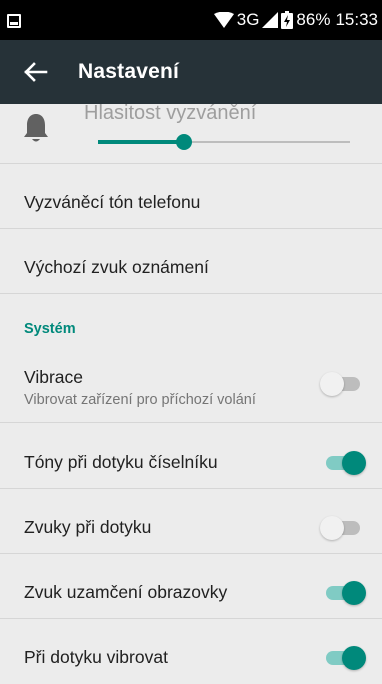 The width and height of the screenshot is (382, 684). Describe the element at coordinates (270, 20) in the screenshot. I see `signal-strength-icon` at that location.